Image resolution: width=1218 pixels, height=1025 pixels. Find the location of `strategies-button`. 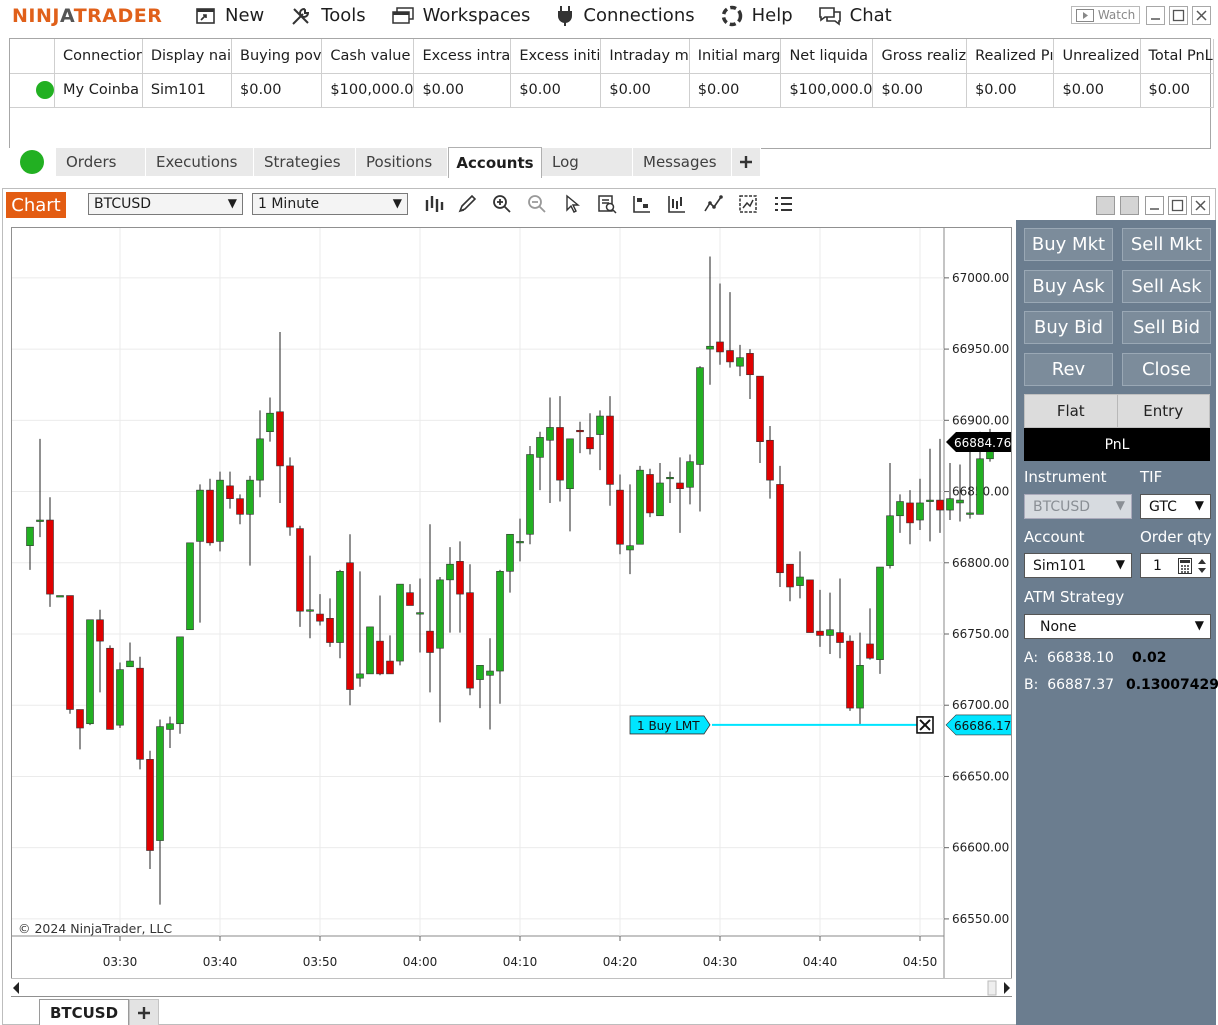

strategies-button is located at coordinates (713, 204).